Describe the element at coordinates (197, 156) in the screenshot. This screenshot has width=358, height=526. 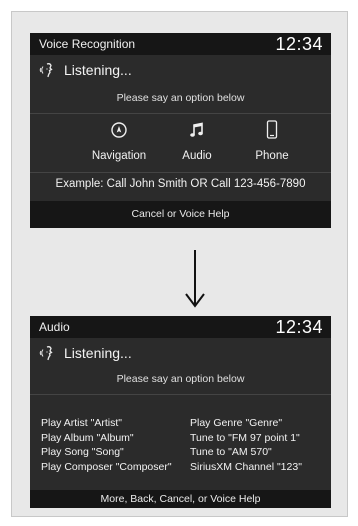
I see `option-label: Audio` at that location.